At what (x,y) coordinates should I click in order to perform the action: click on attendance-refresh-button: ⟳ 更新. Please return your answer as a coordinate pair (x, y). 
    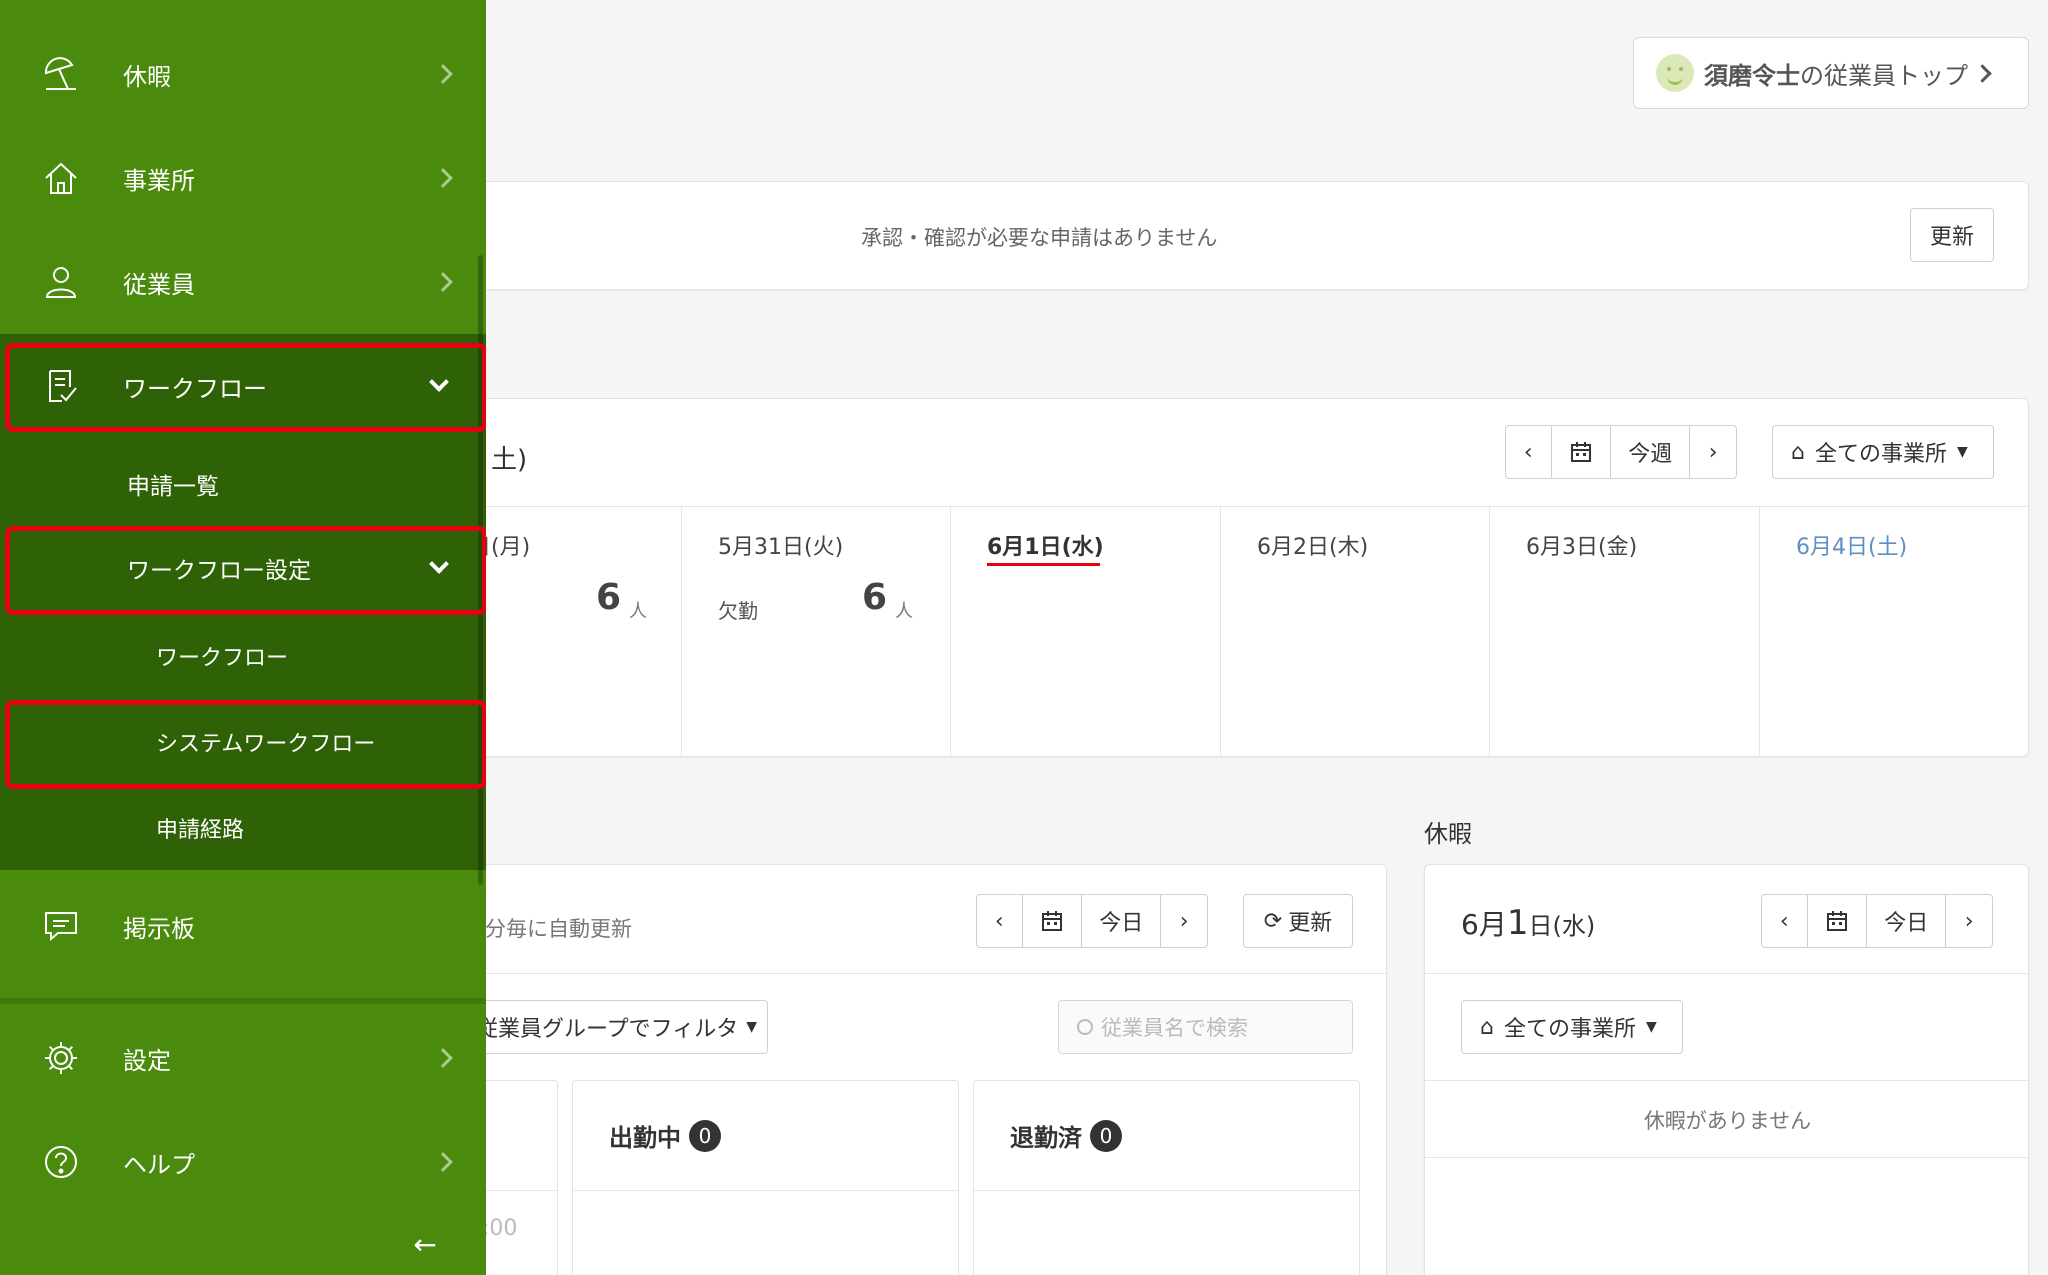
    Looking at the image, I should click on (1298, 921).